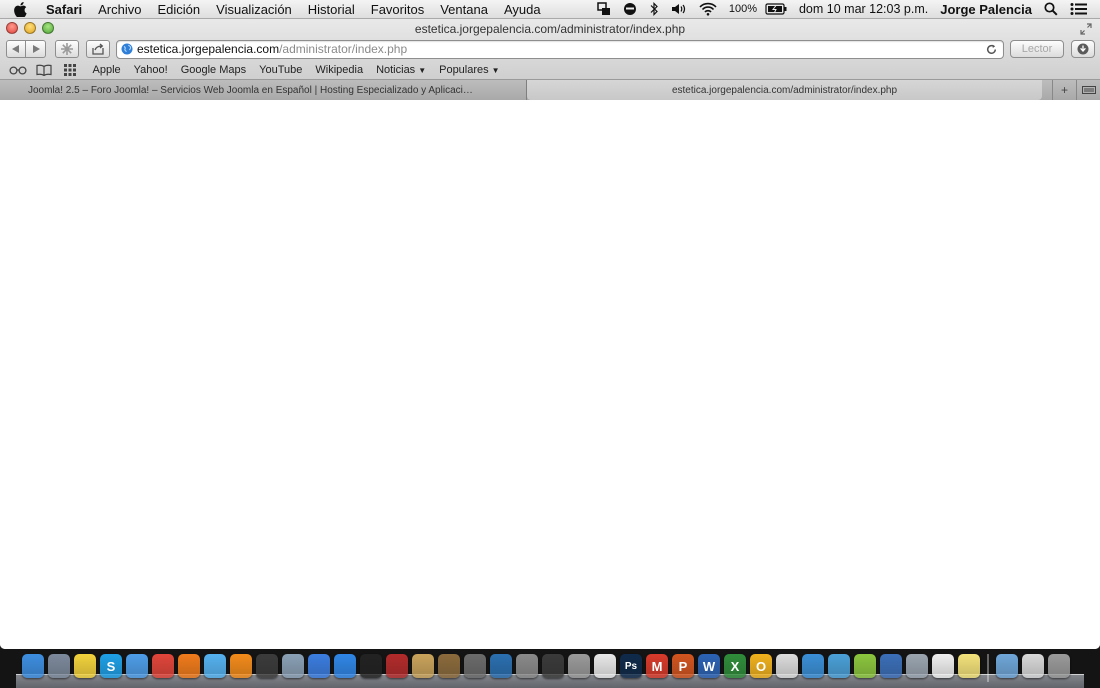 The width and height of the screenshot is (1100, 688). What do you see at coordinates (343, 49) in the screenshot?
I see `url-path: /administrator/index.php` at bounding box center [343, 49].